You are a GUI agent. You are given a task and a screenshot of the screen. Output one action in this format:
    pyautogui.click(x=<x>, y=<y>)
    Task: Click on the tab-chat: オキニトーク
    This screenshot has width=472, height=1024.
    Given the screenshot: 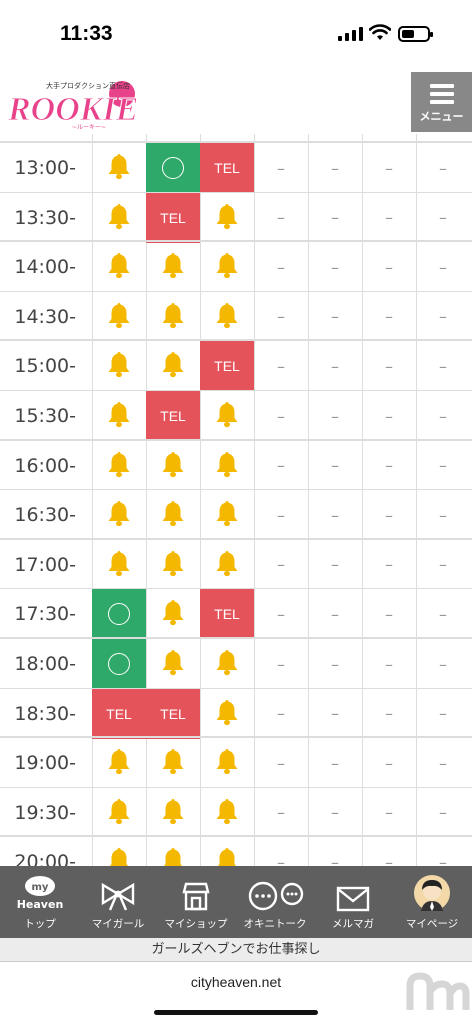 What is the action you would take?
    pyautogui.click(x=275, y=902)
    